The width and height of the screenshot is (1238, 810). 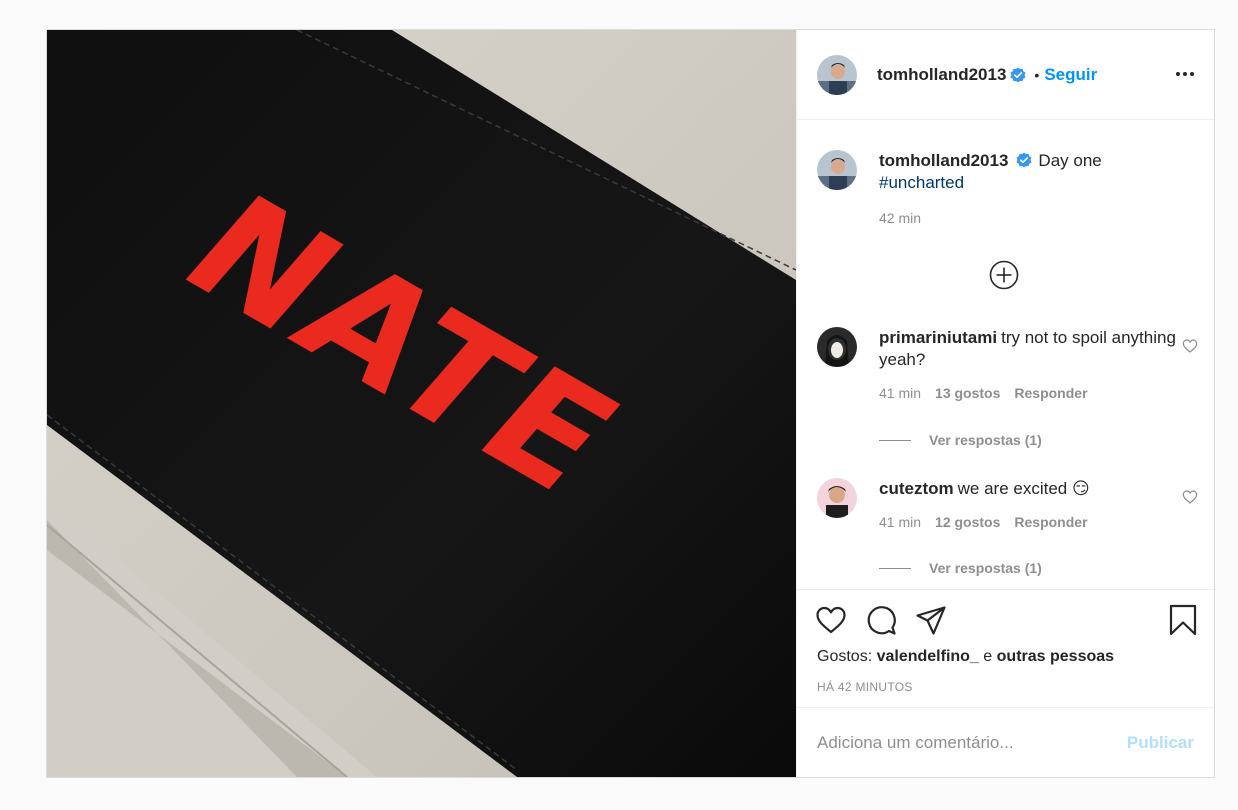 I want to click on likes-others: outras pessoas, so click(x=1055, y=656).